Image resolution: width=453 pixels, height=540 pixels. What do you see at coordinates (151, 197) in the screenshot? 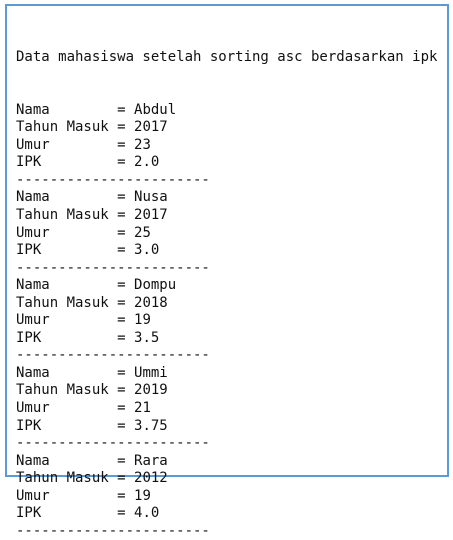
I see `field-value: Nusa` at bounding box center [151, 197].